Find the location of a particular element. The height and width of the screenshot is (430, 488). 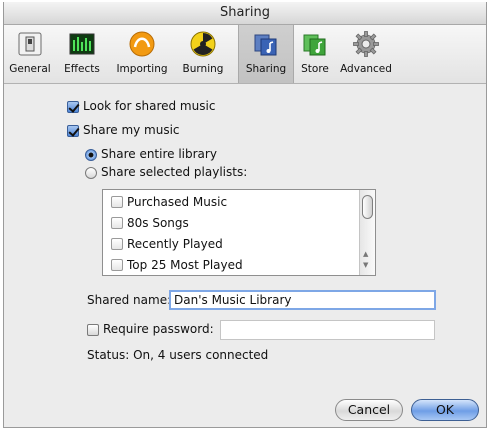

tab-importing: Importing is located at coordinates (142, 54).